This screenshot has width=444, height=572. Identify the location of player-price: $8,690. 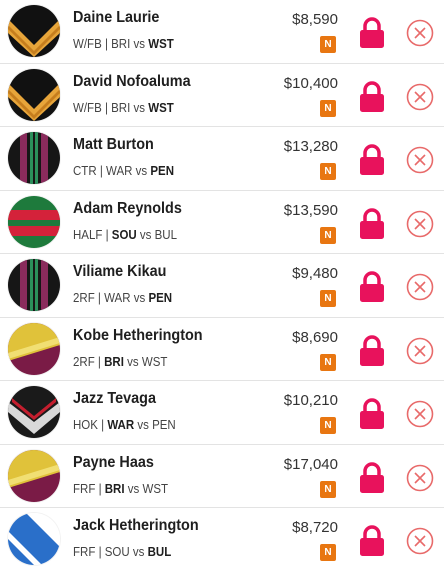
(315, 337).